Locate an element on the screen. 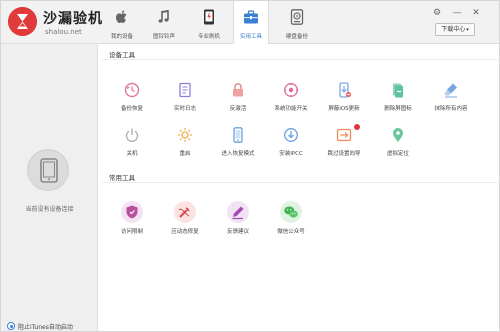 This screenshot has width=500, height=332. tool-label: 反激活 is located at coordinates (238, 109).